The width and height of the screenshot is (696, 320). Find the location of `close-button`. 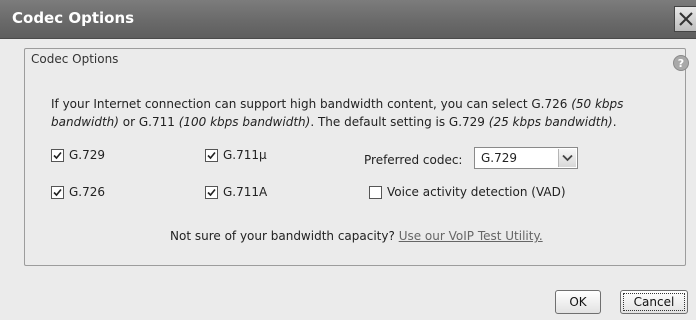

close-button is located at coordinates (685, 19).